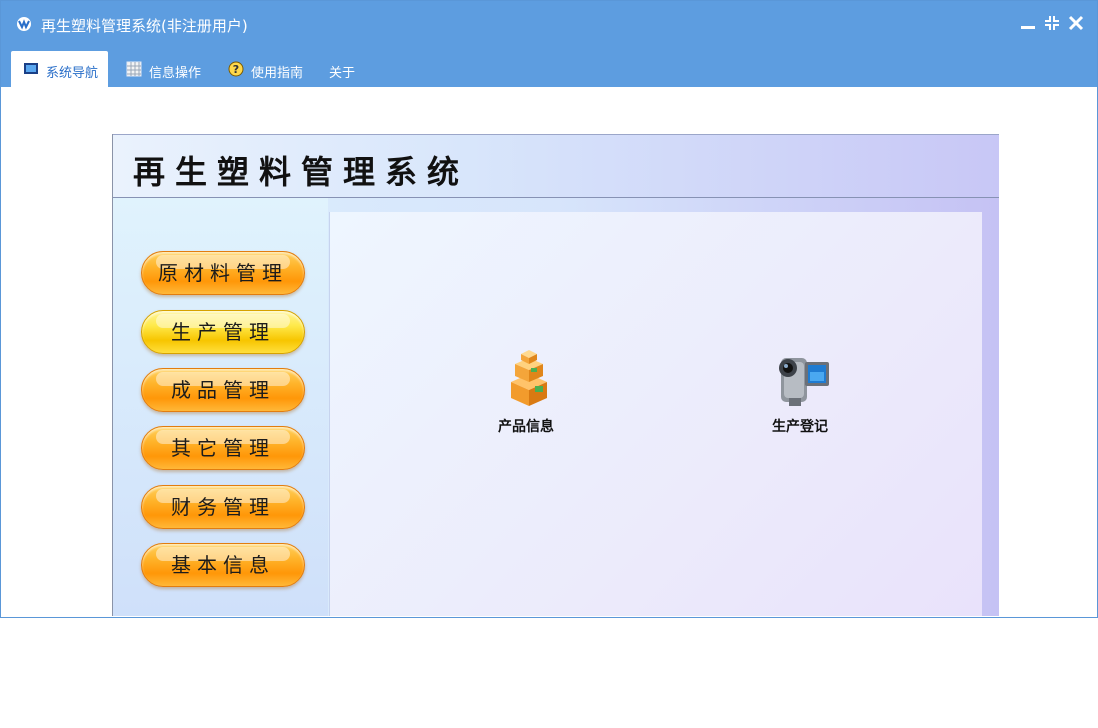  I want to click on sidebar-item-label: 其它管理, so click(223, 448).